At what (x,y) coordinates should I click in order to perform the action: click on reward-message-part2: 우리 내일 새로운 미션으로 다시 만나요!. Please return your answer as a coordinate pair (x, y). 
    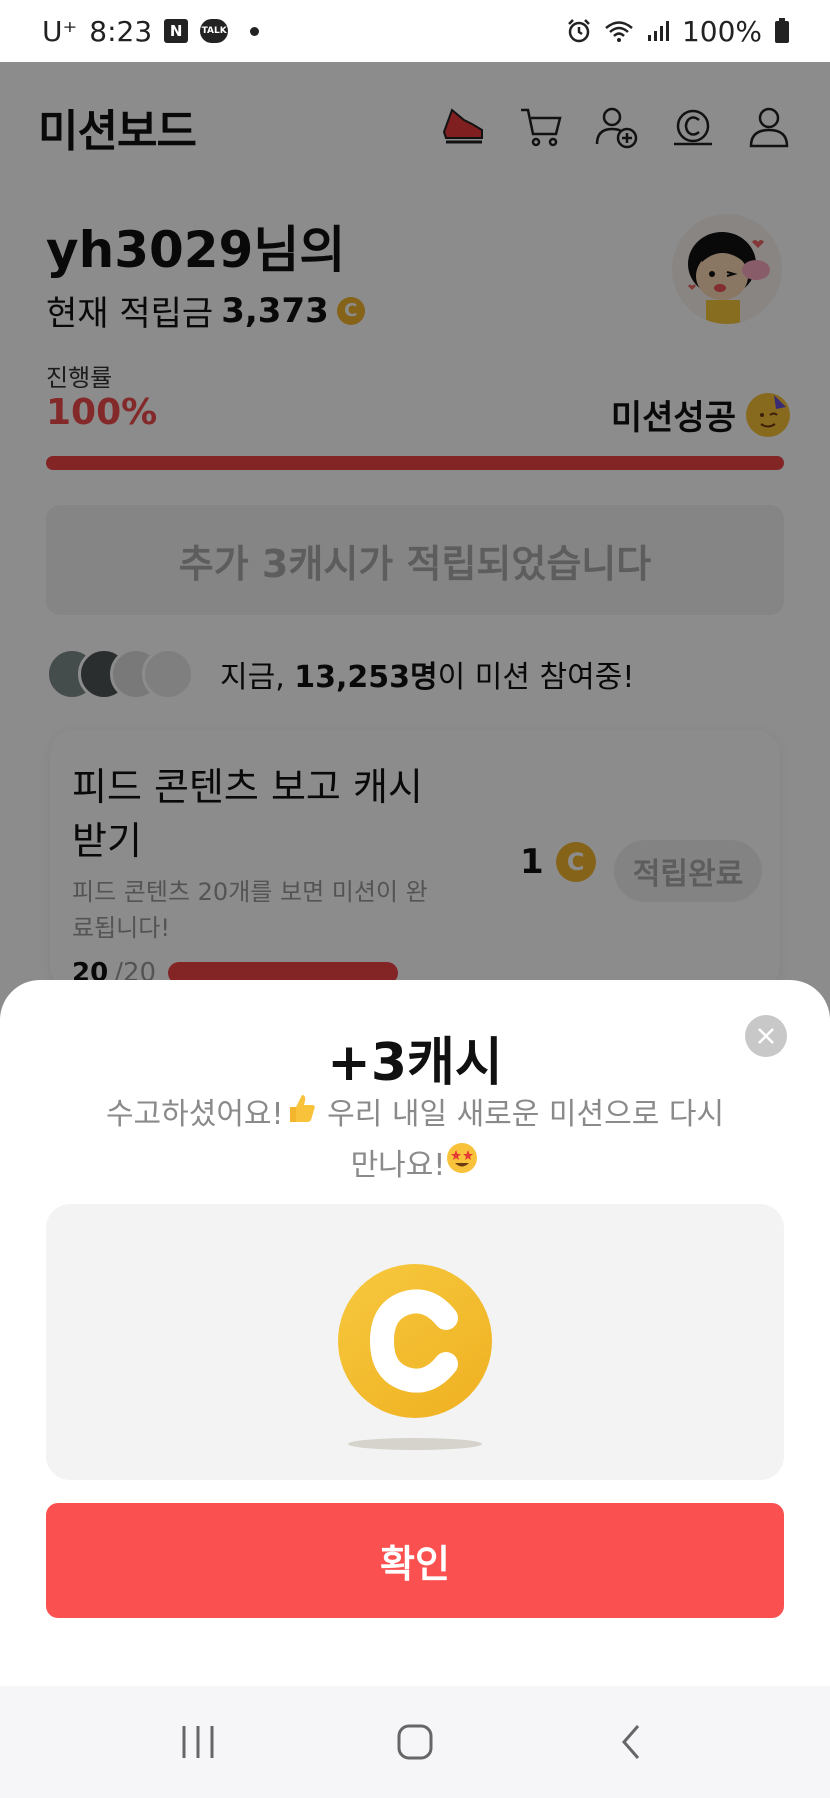
    Looking at the image, I should click on (521, 1140).